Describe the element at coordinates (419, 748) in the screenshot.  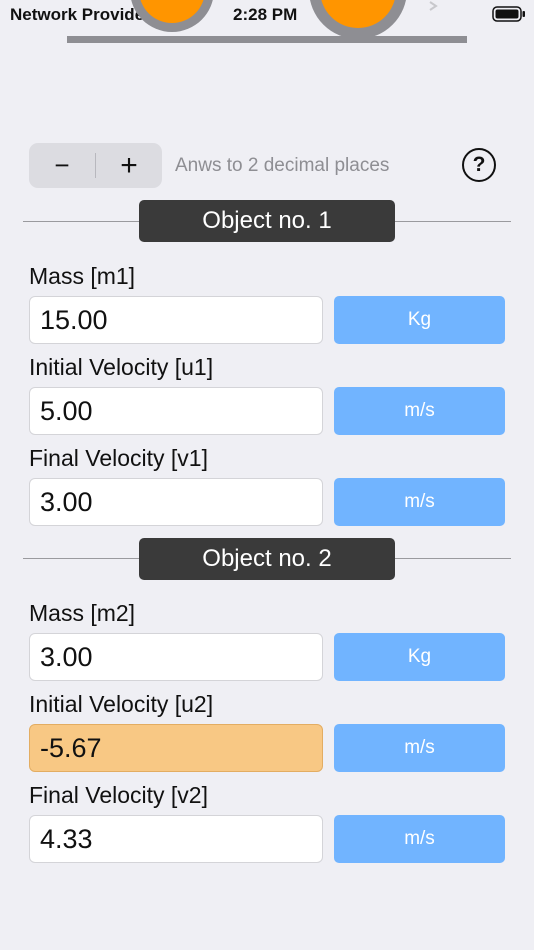
I see `initial-velocity-2-unit-button: m/s` at that location.